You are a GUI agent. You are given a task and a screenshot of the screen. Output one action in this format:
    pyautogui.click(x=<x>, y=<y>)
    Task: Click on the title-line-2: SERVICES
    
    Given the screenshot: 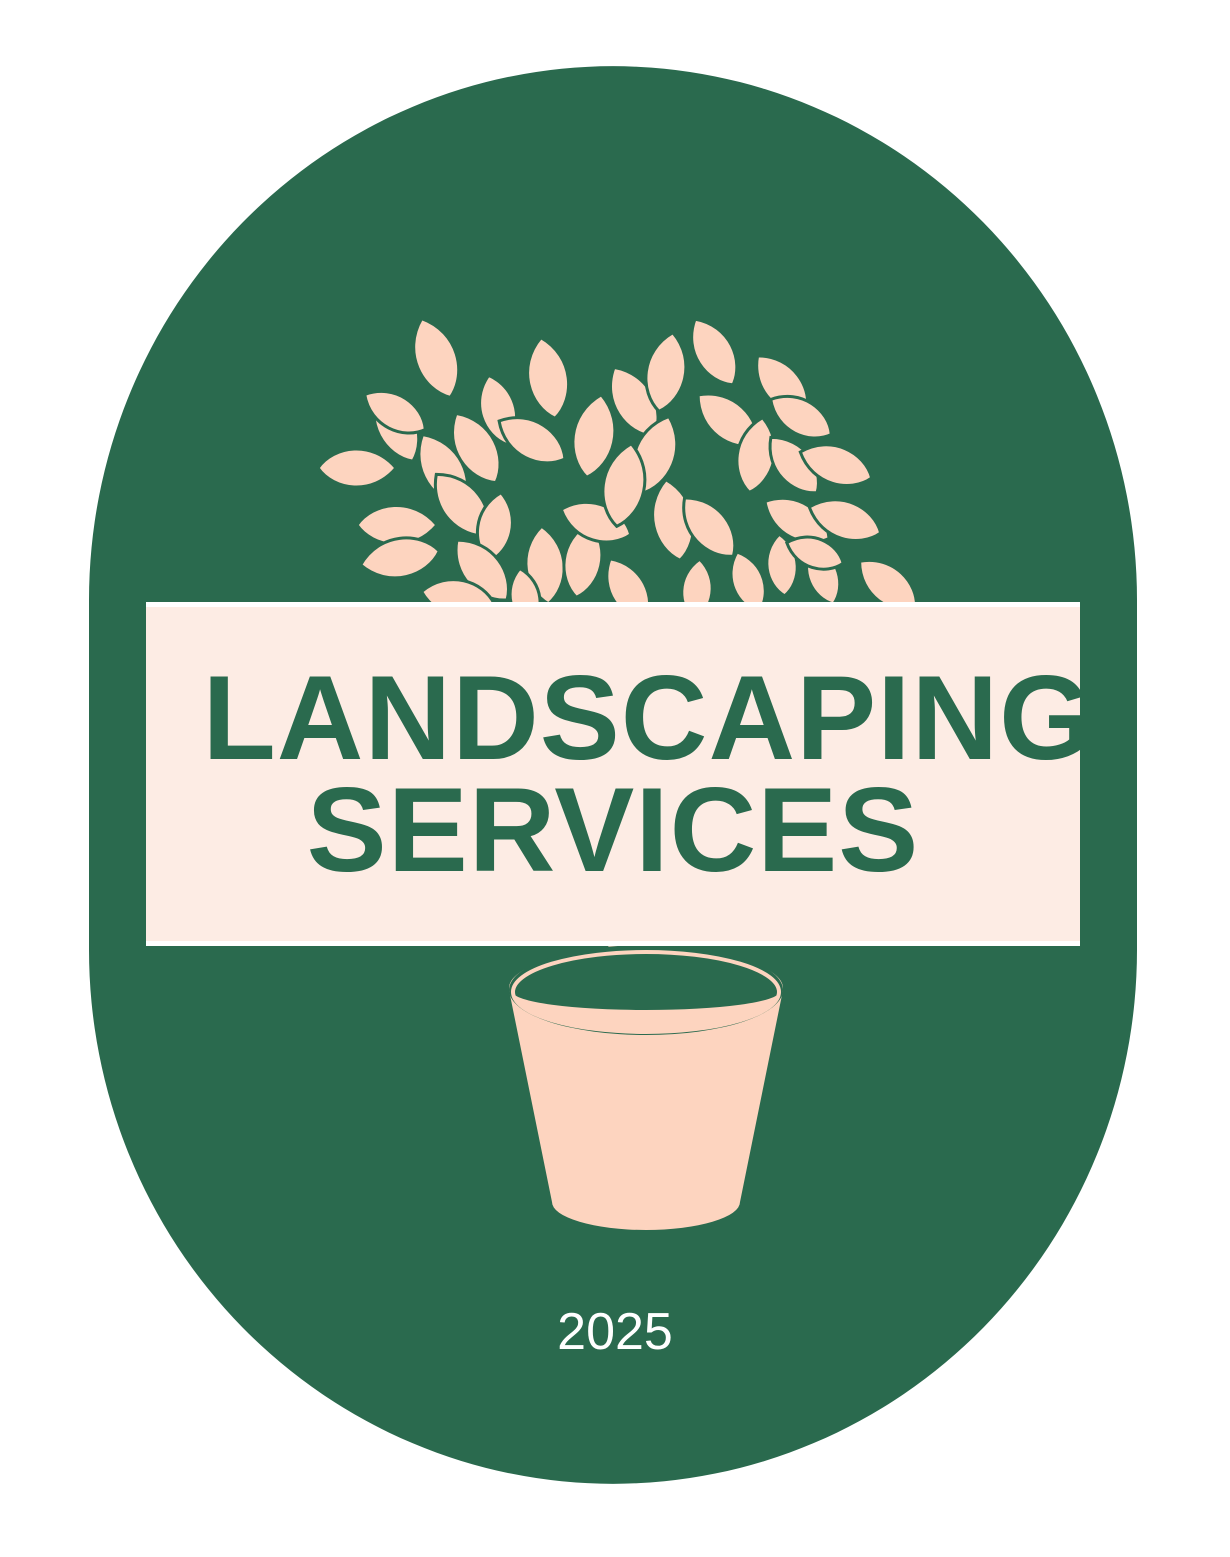 What is the action you would take?
    pyautogui.click(x=613, y=830)
    